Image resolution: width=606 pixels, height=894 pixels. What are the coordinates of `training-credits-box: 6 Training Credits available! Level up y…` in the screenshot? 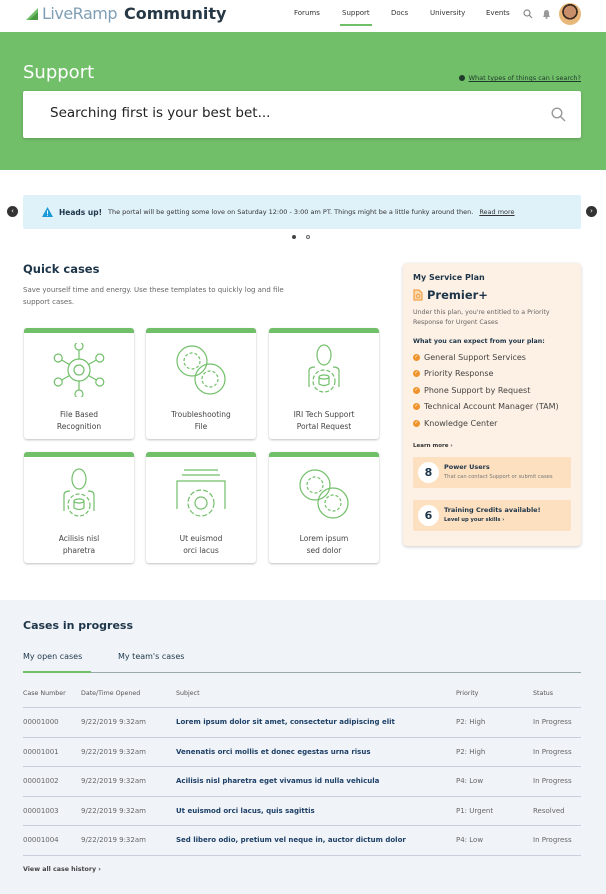 It's located at (492, 515).